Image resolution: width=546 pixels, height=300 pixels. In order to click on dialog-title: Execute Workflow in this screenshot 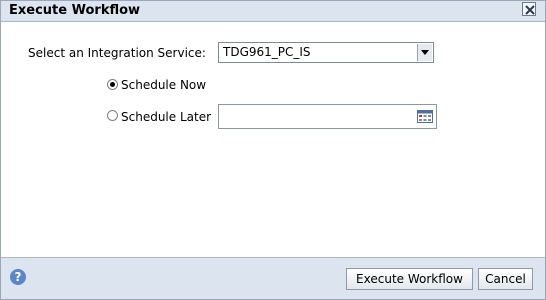, I will do `click(75, 10)`.